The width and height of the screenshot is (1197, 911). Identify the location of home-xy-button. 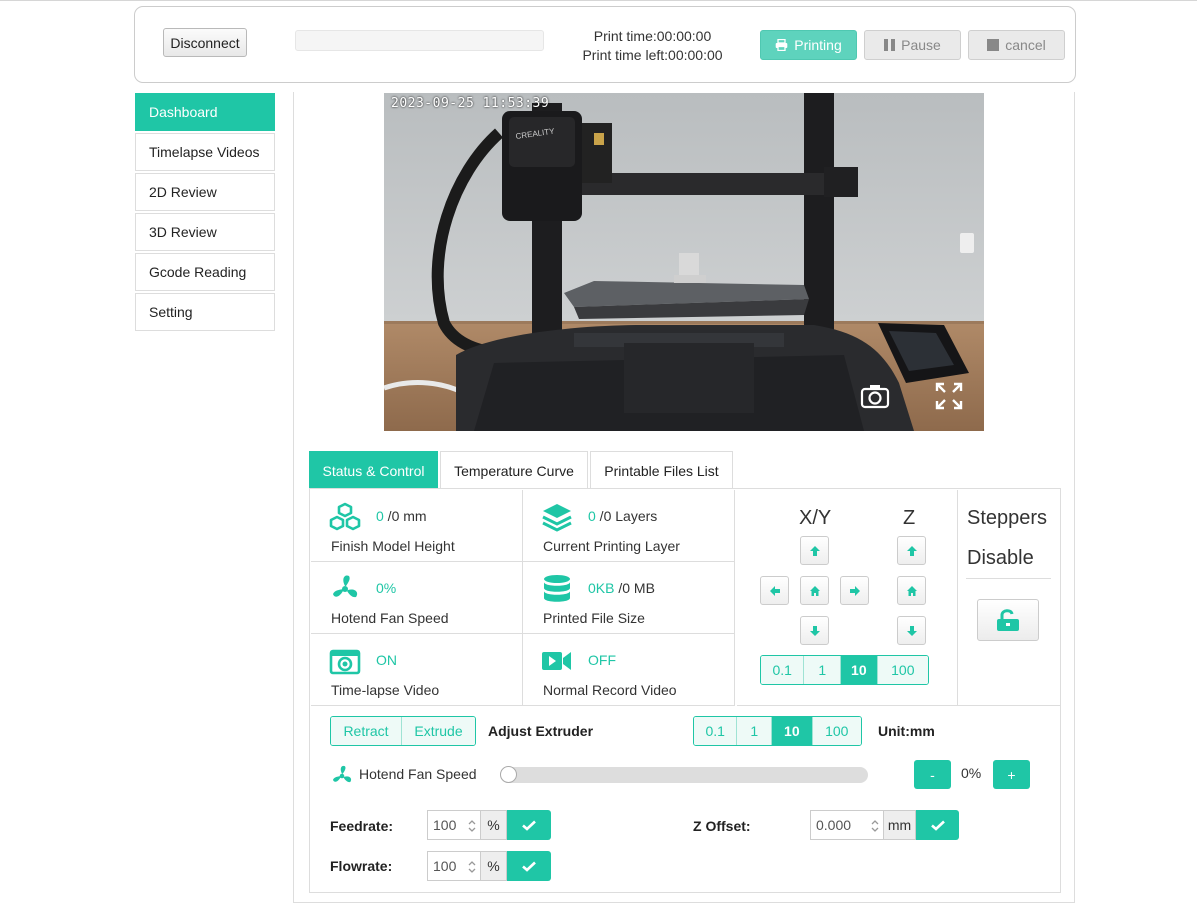
(814, 590).